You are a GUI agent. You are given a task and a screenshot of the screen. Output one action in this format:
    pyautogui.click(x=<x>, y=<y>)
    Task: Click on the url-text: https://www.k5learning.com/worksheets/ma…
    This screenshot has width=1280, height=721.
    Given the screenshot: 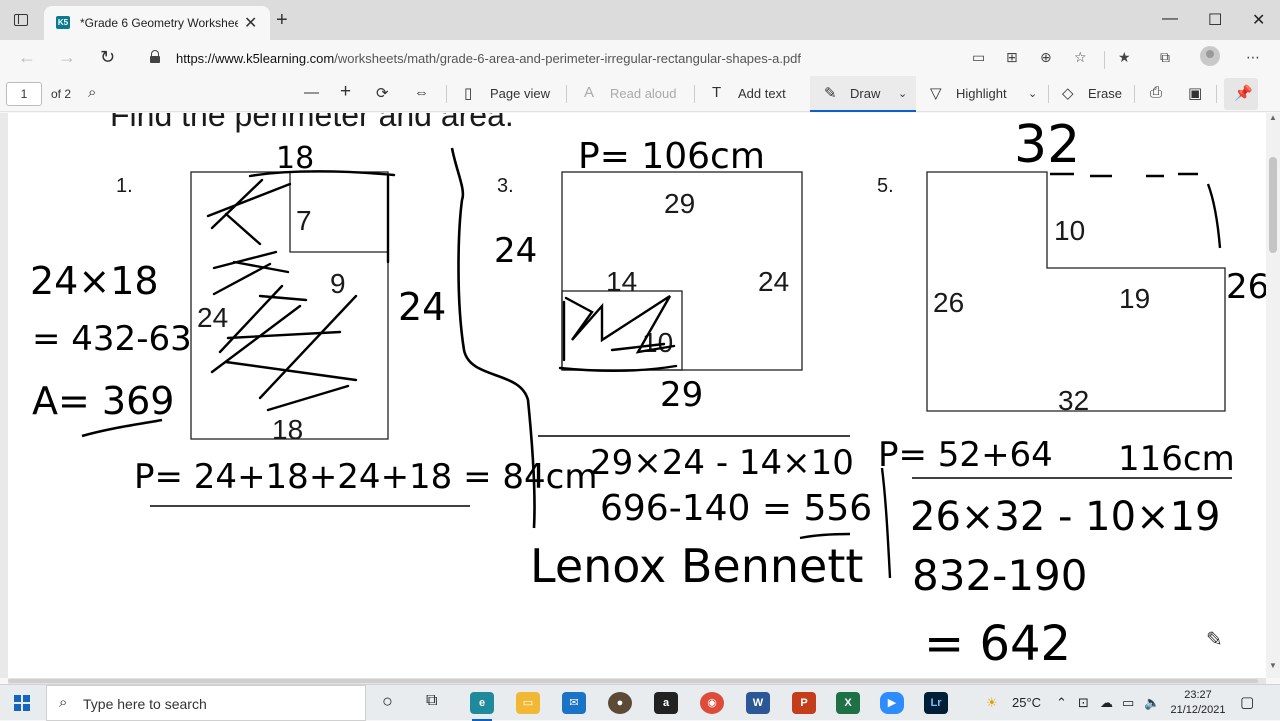 What is the action you would take?
    pyautogui.click(x=489, y=58)
    